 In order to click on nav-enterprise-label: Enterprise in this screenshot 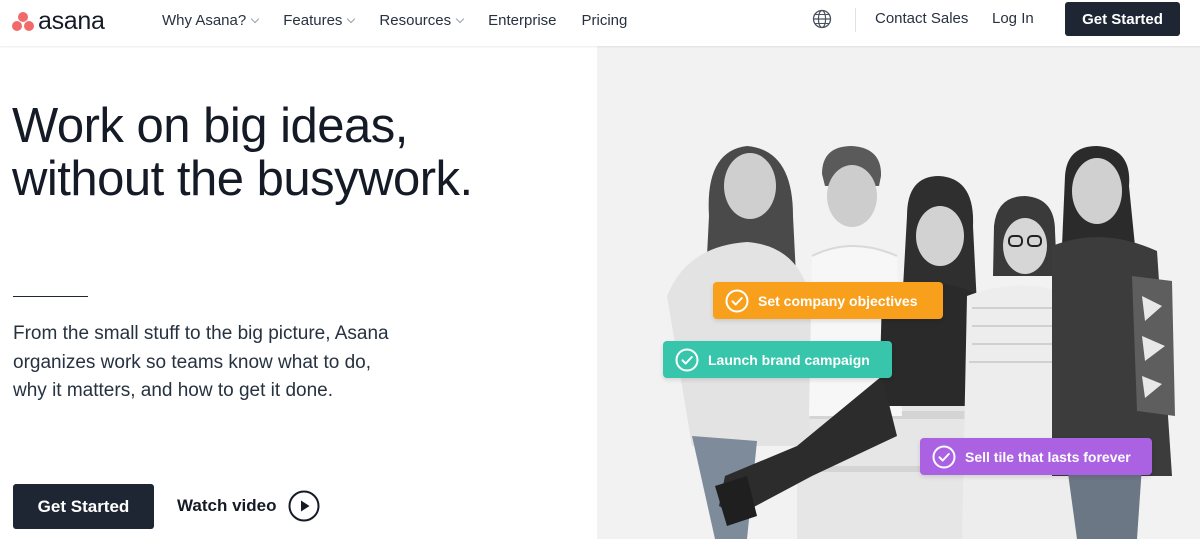, I will do `click(522, 20)`.